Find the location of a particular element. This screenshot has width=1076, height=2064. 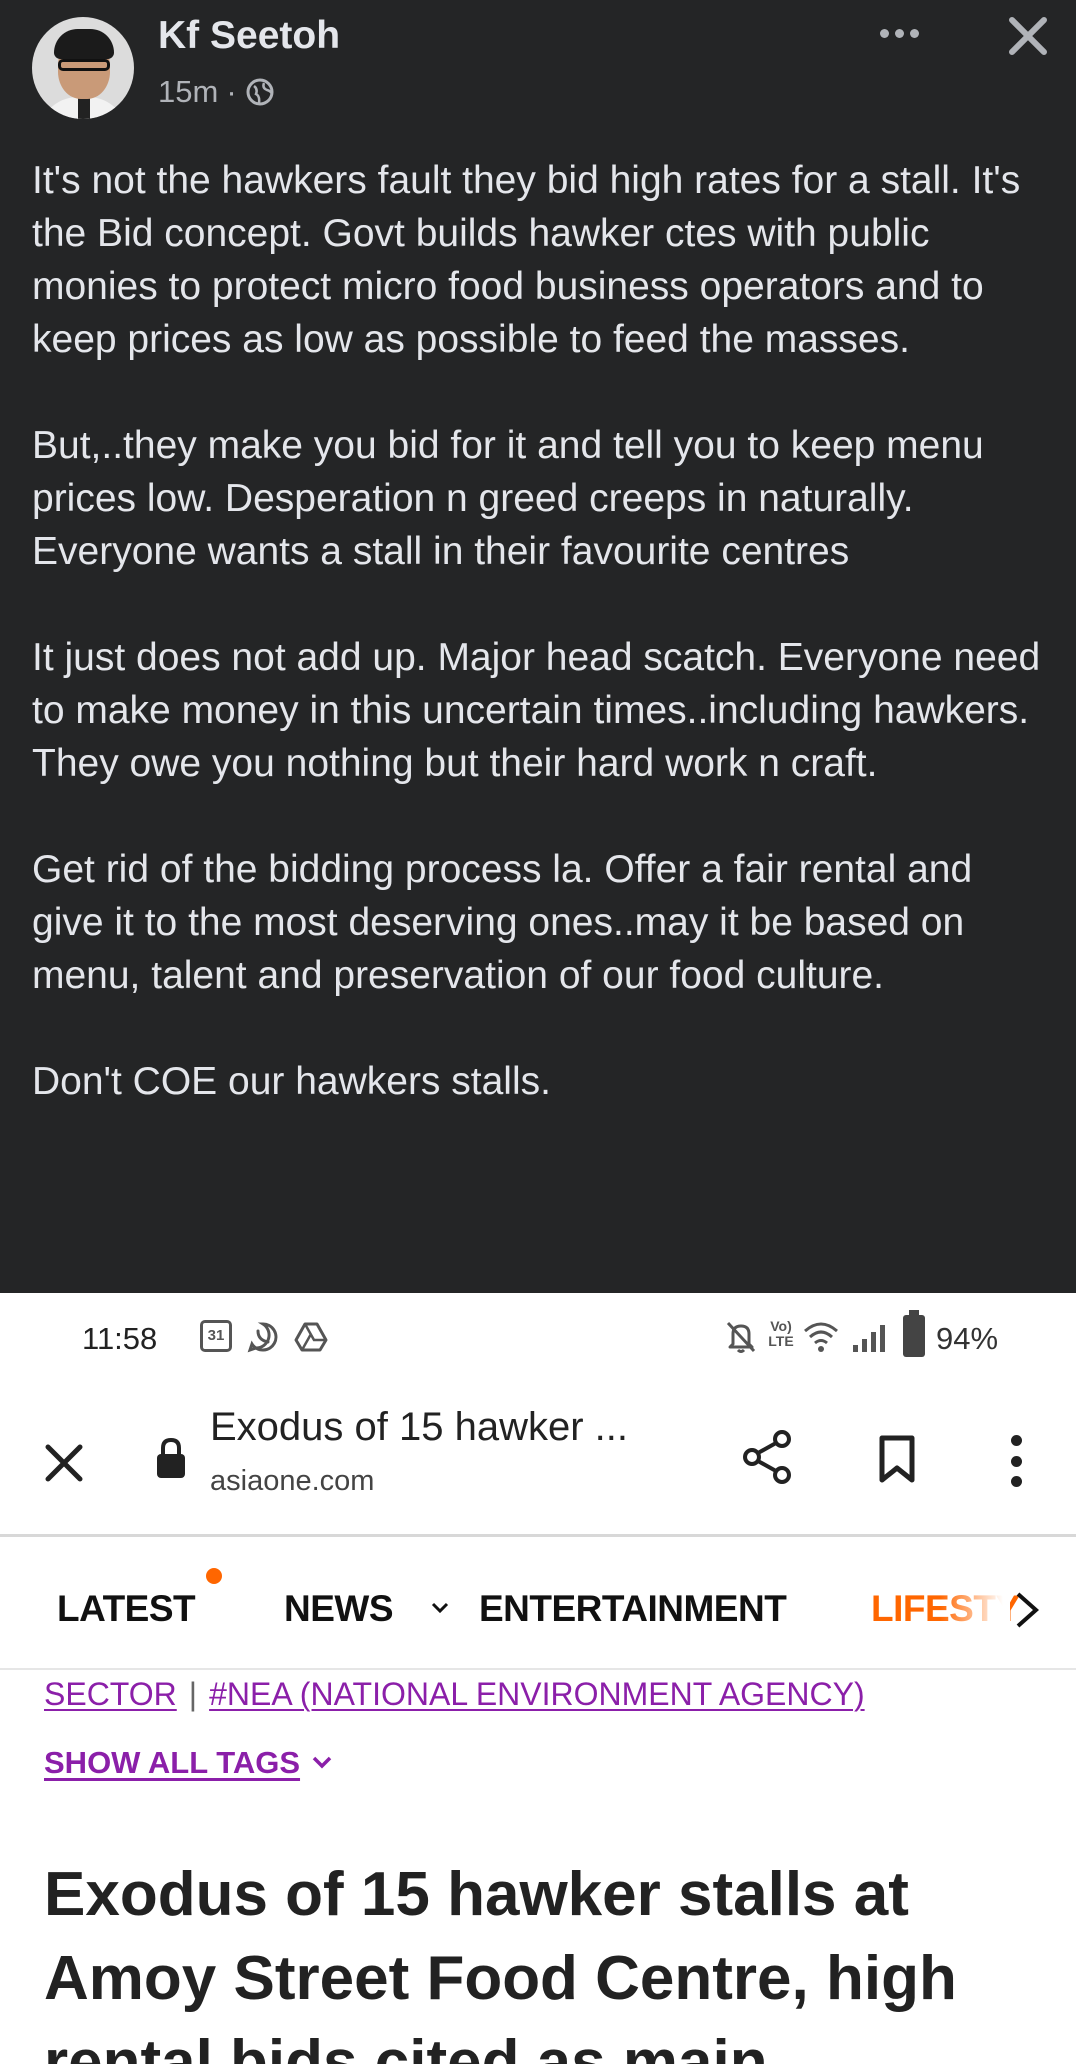

menu-icon is located at coordinates (1016, 1461).